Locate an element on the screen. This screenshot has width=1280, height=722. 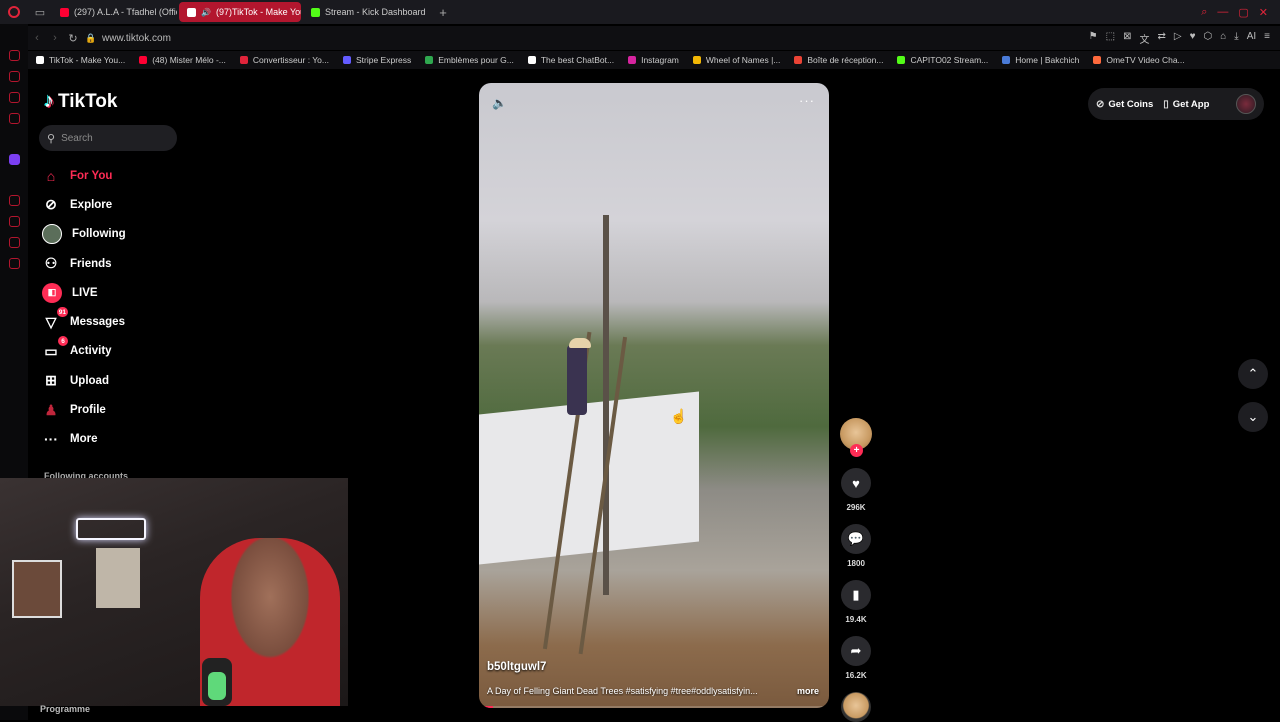
mute-tab-icon: 🔊 is located at coordinates (206, 12).